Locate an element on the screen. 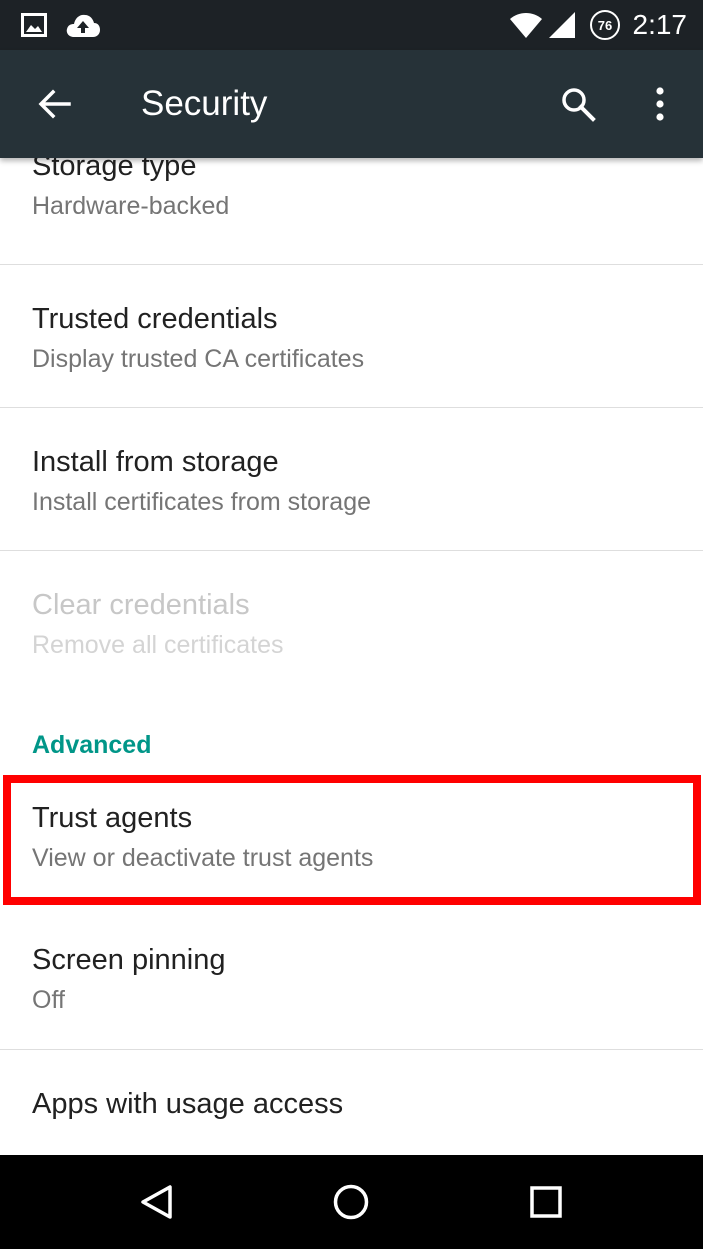  item-summary: View or deactivate trust agents is located at coordinates (203, 858).